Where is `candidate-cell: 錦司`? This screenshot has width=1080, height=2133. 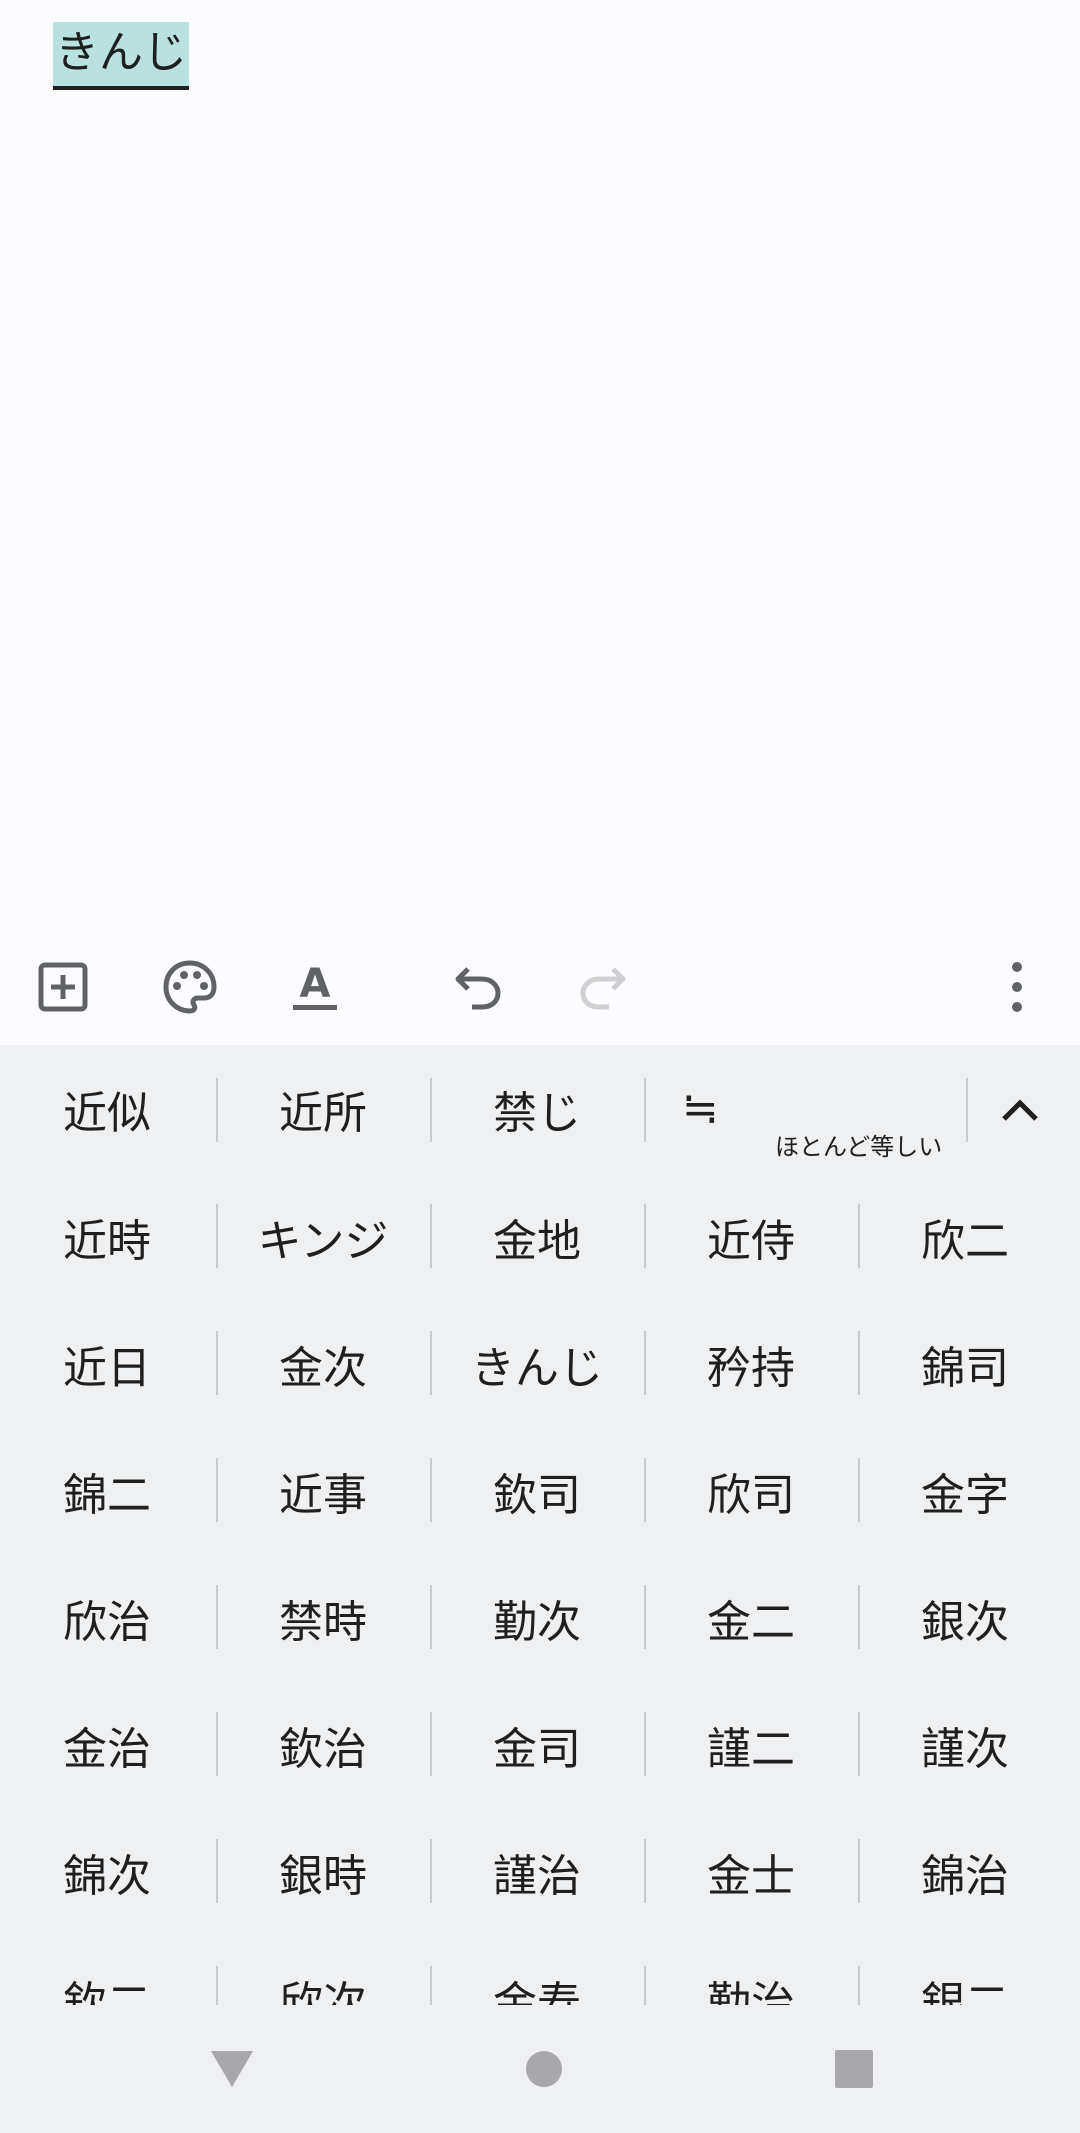 candidate-cell: 錦司 is located at coordinates (965, 1363).